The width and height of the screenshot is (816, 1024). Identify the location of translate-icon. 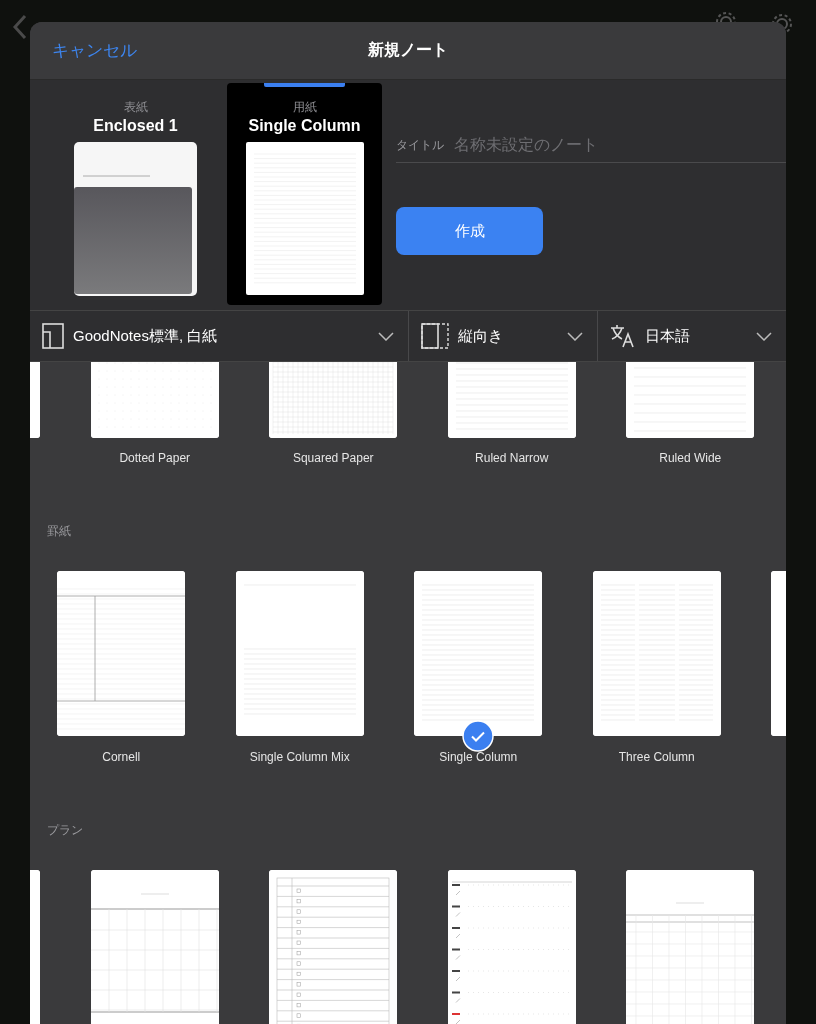
(623, 336).